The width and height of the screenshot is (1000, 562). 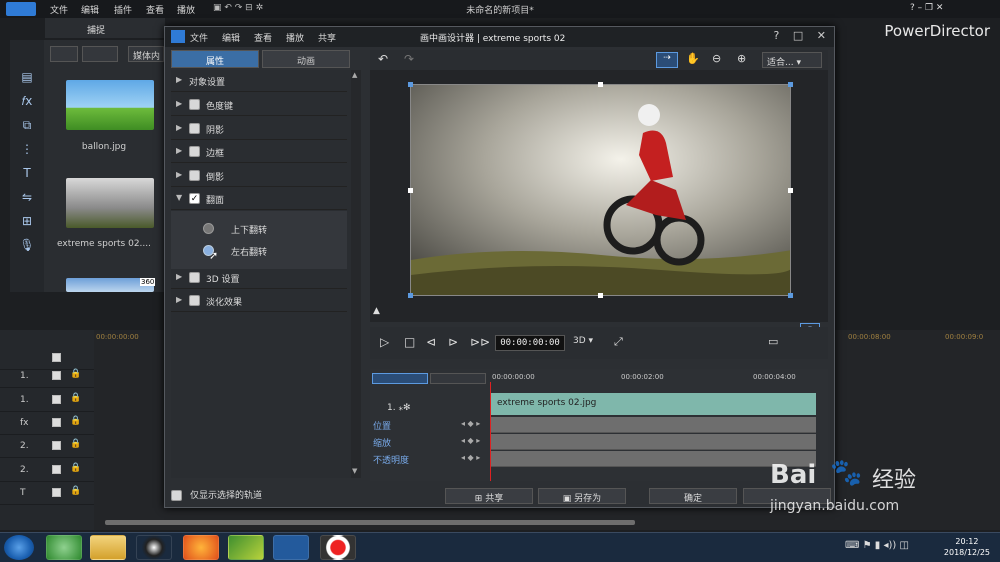 What do you see at coordinates (27, 223) in the screenshot?
I see `audio-mix-icon: ⊞` at bounding box center [27, 223].